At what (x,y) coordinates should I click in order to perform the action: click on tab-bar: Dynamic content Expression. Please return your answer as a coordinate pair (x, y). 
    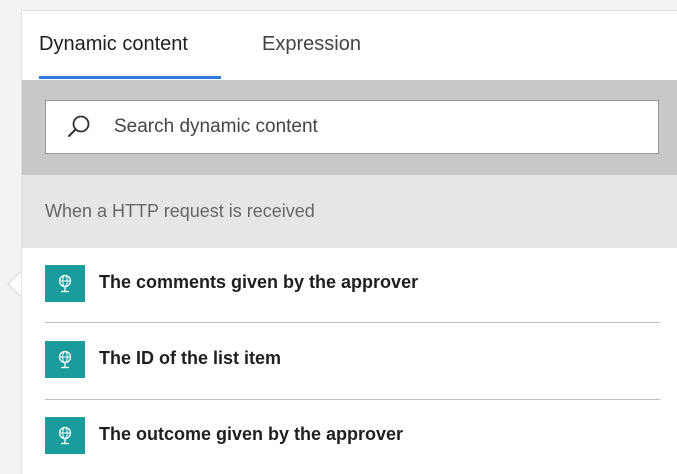
    Looking at the image, I should click on (349, 45).